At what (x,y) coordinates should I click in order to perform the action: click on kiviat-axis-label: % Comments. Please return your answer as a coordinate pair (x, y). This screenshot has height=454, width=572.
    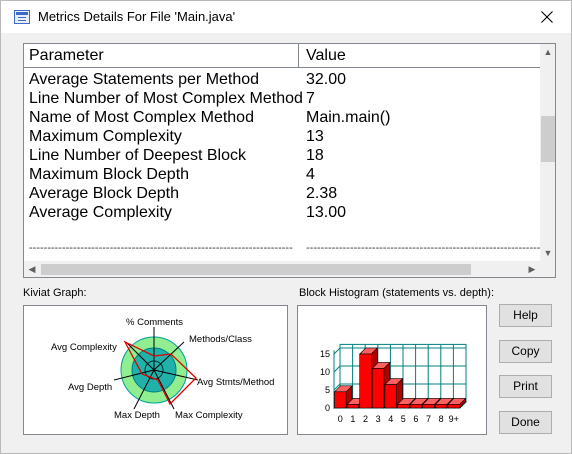
    Looking at the image, I should click on (154, 322).